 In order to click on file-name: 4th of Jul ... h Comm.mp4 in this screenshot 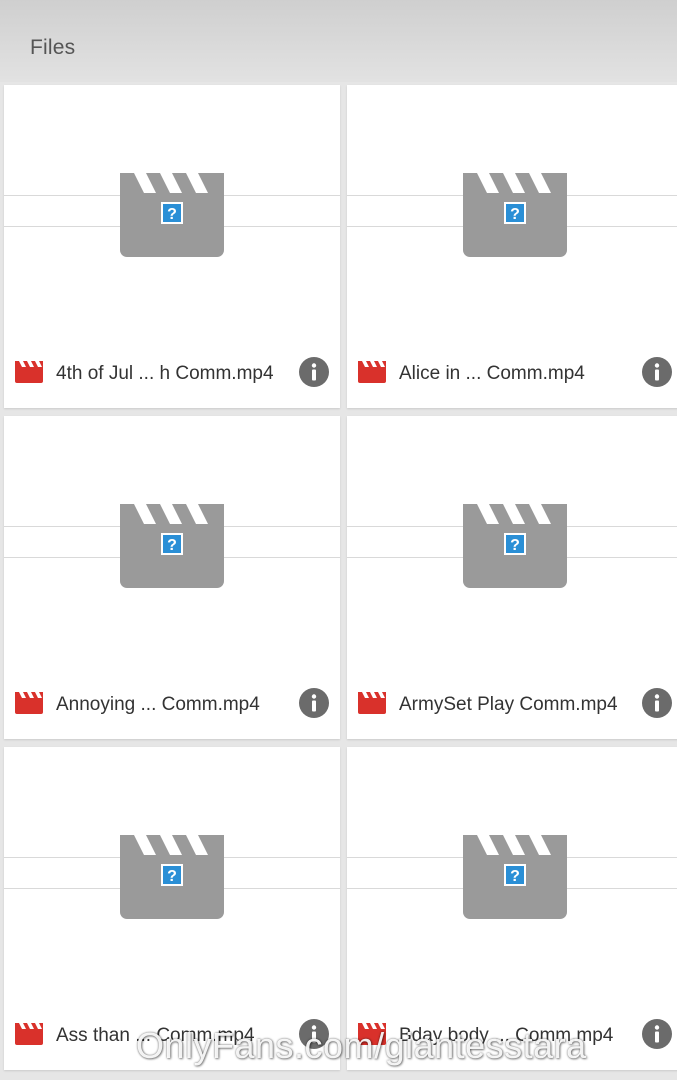, I will do `click(175, 374)`.